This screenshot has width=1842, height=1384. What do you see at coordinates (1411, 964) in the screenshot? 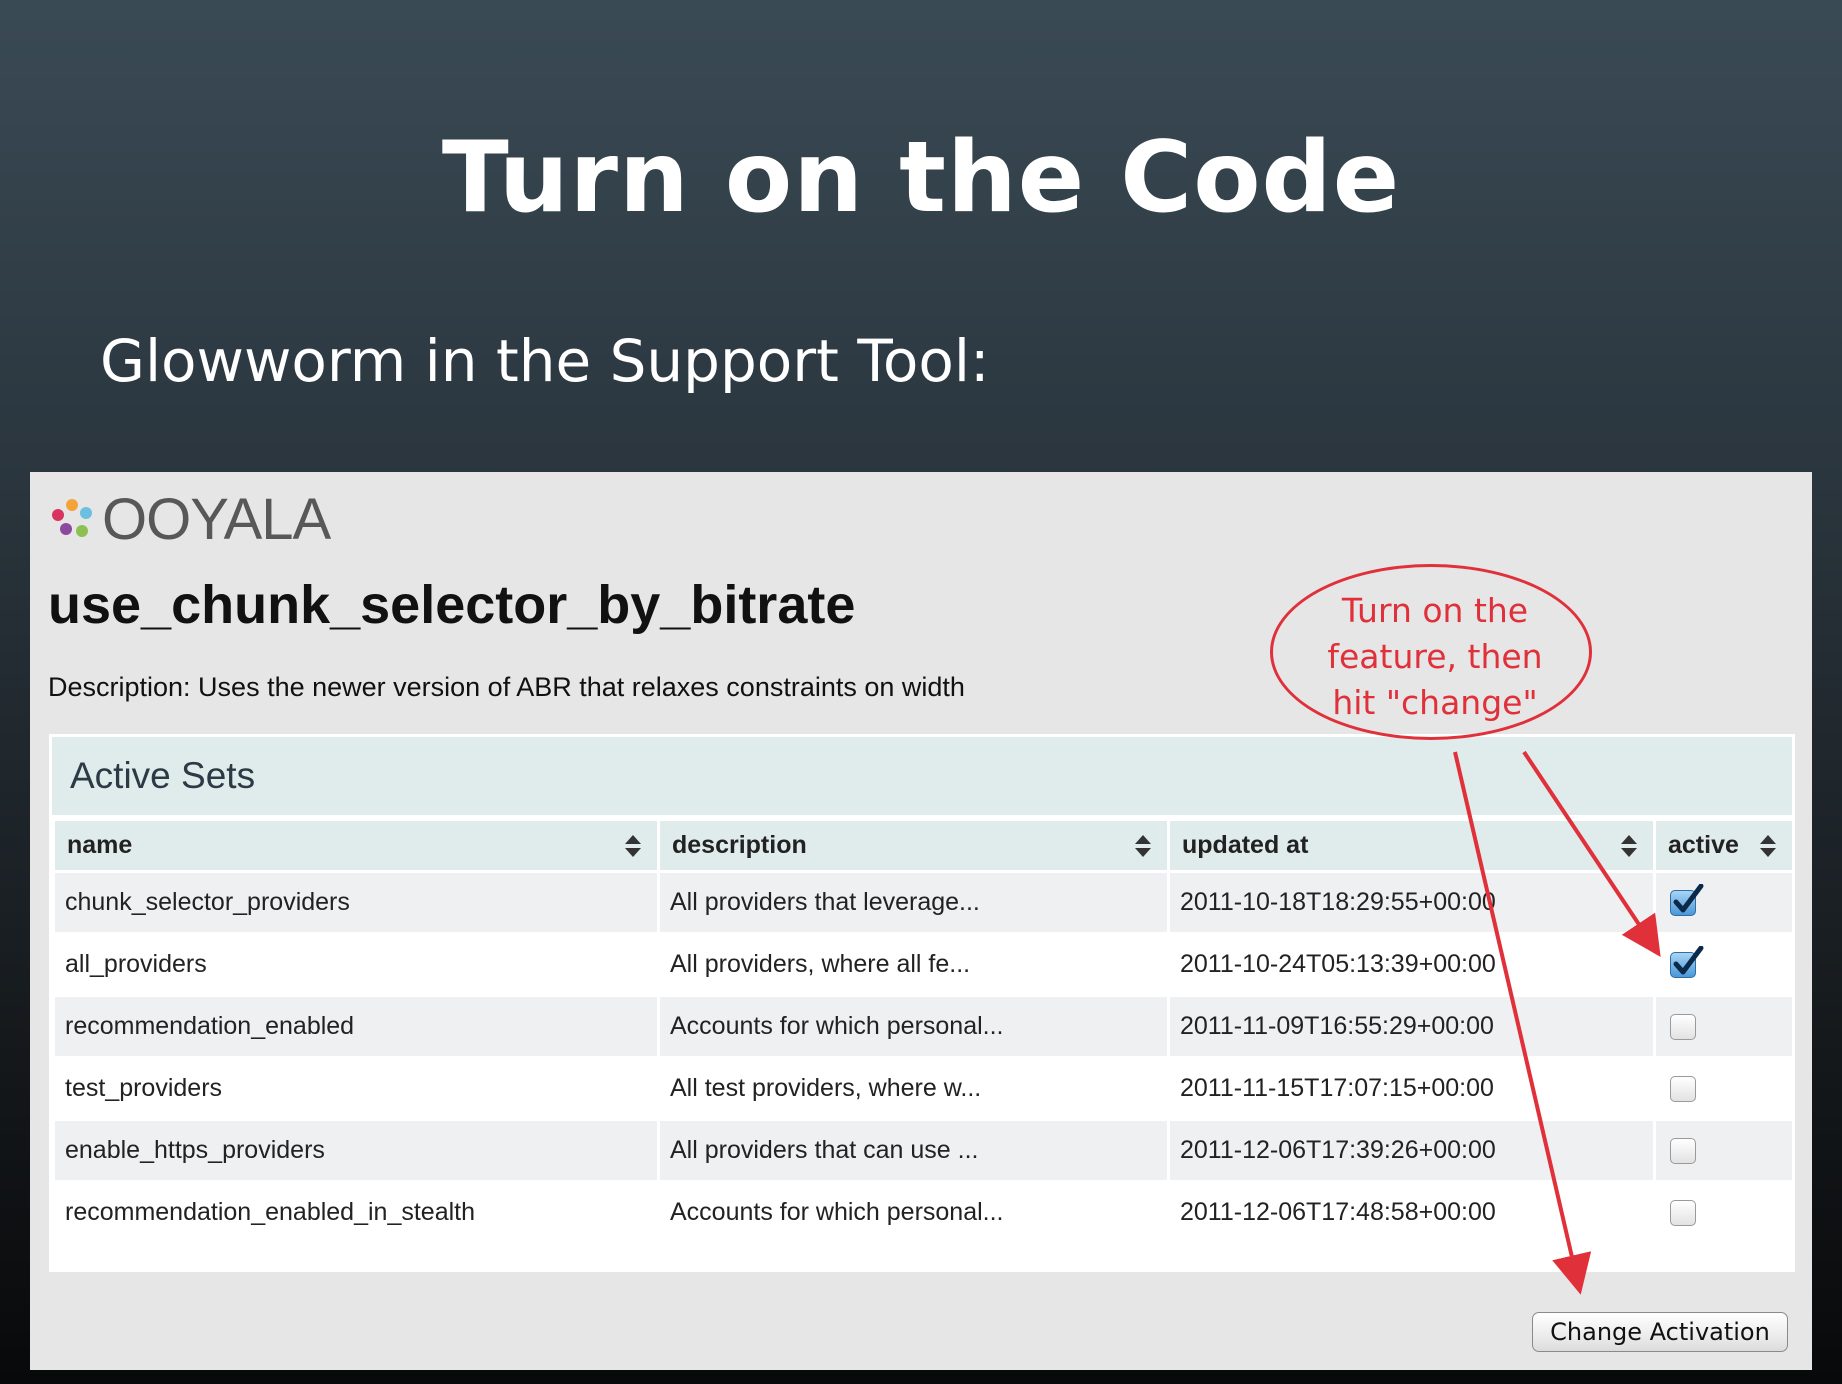
I see `cell-updated-at: 2011-10-24T05:13:39+00:00` at bounding box center [1411, 964].